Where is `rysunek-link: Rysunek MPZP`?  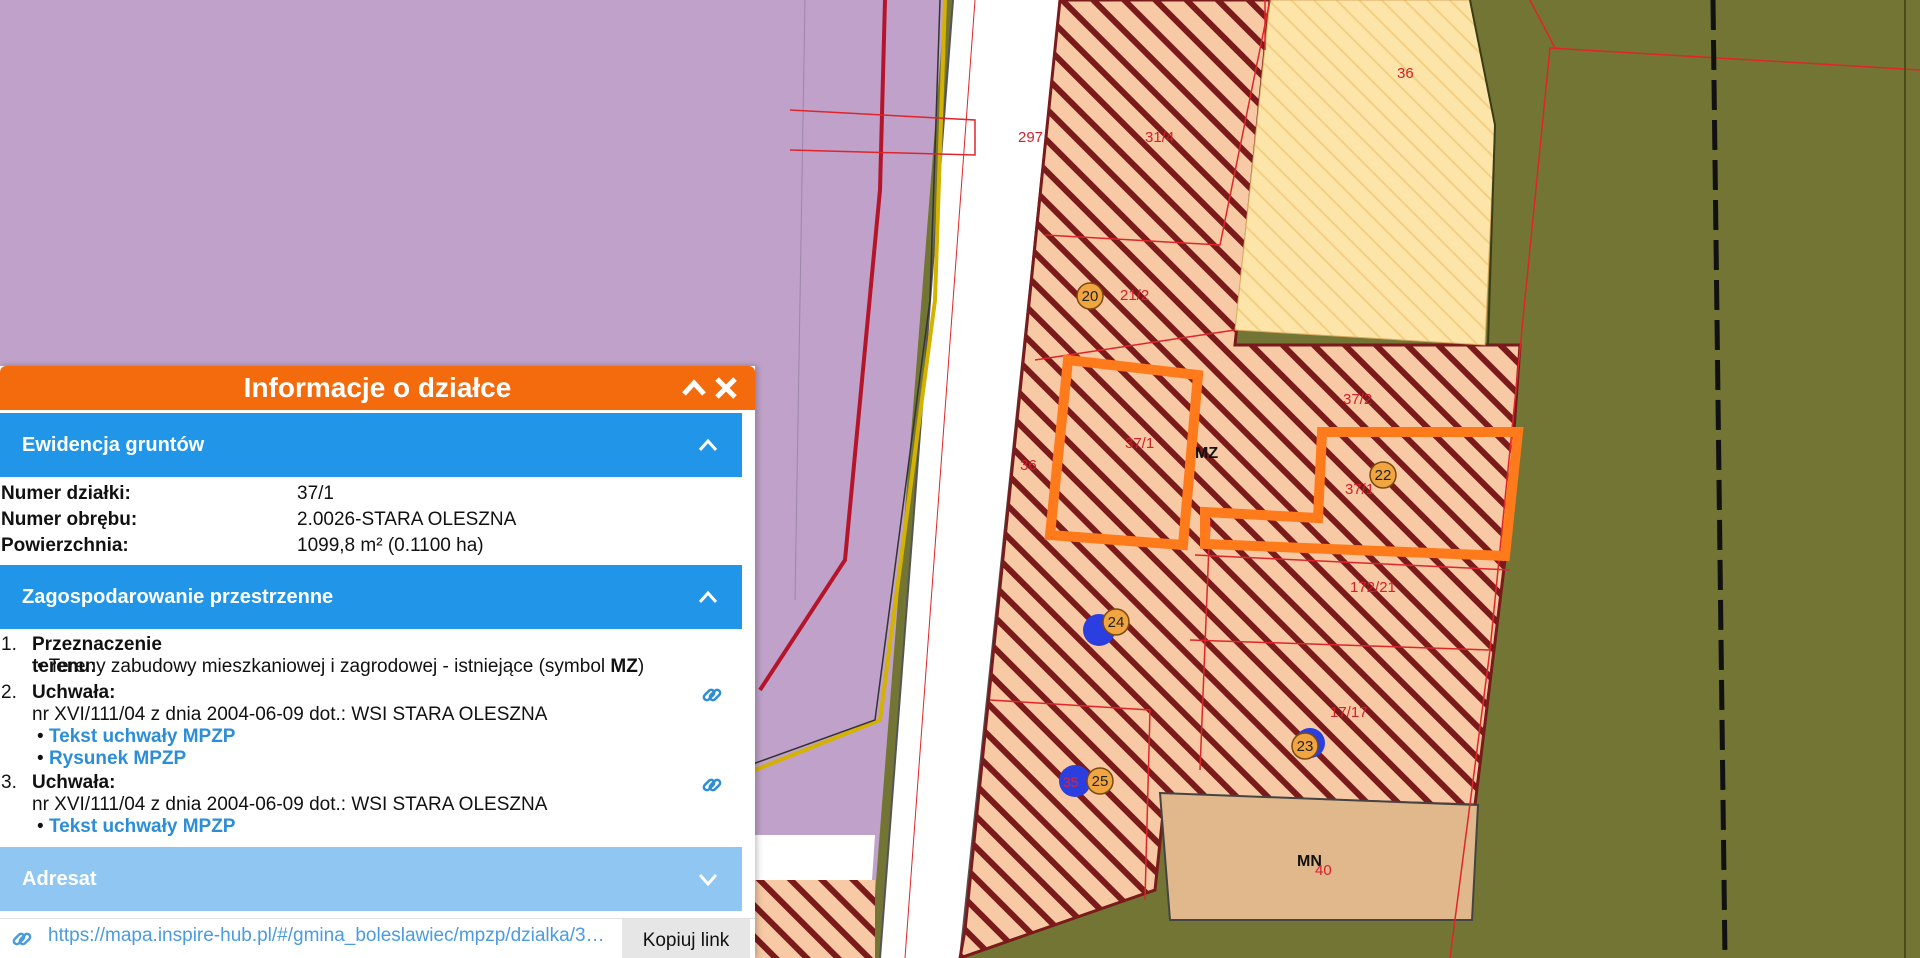
rysunek-link: Rysunek MPZP is located at coordinates (117, 758).